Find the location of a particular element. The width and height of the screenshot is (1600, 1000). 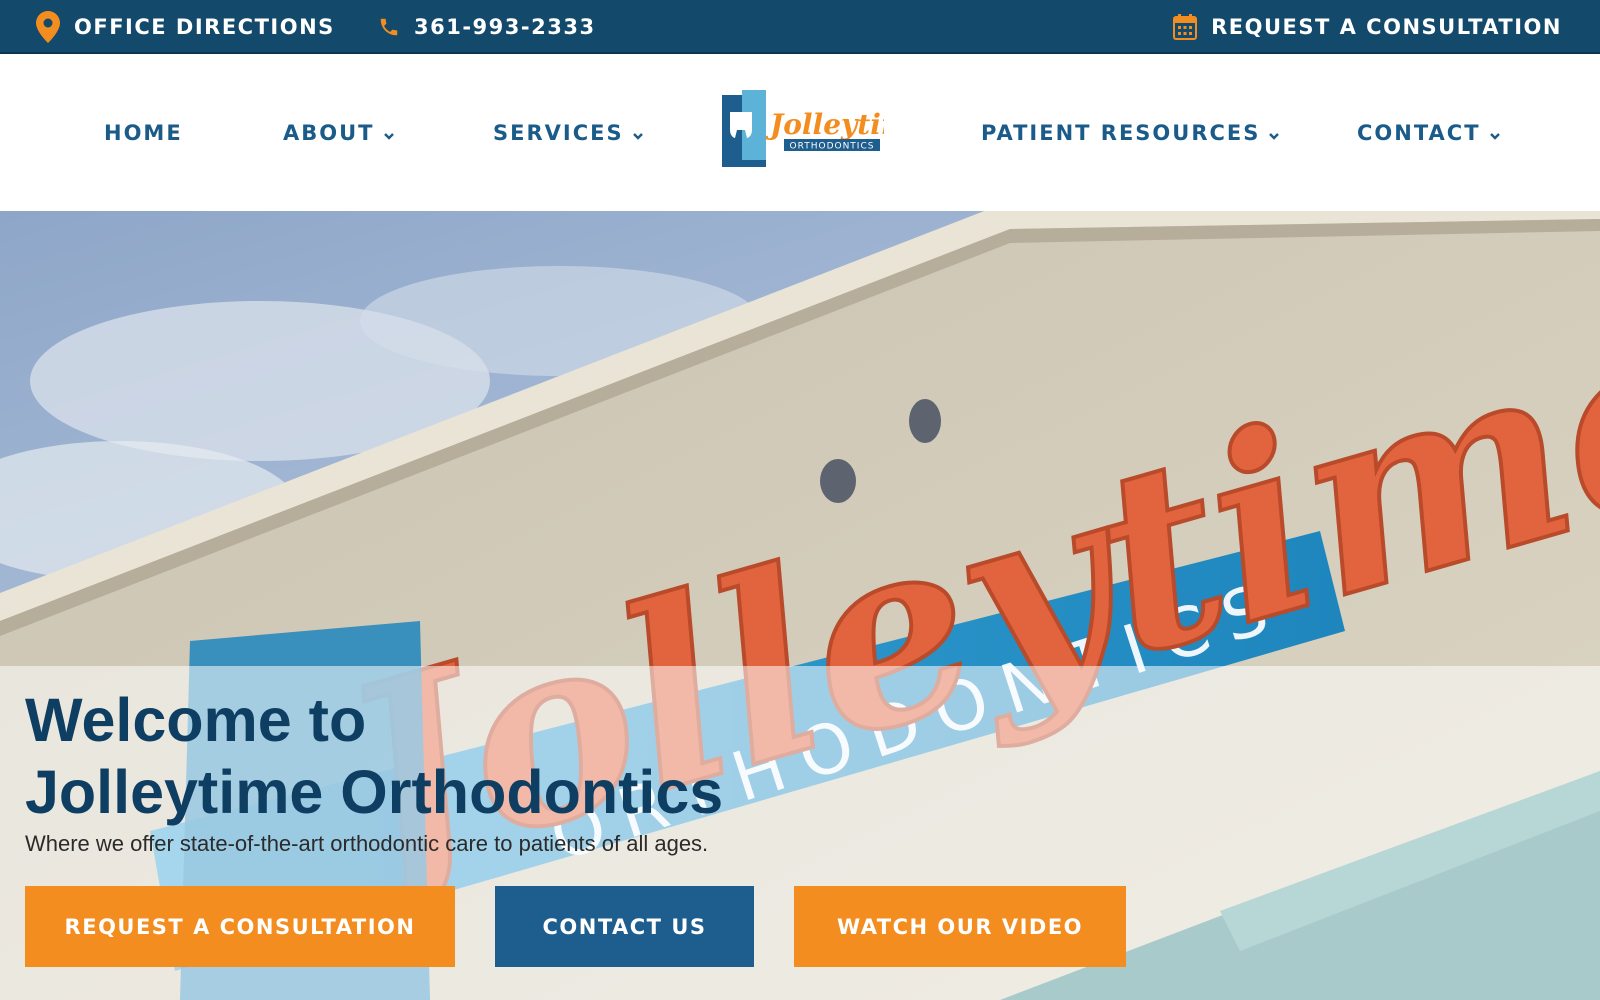

site-logo: Jolleytime ORTHODONTICS is located at coordinates (803, 130).